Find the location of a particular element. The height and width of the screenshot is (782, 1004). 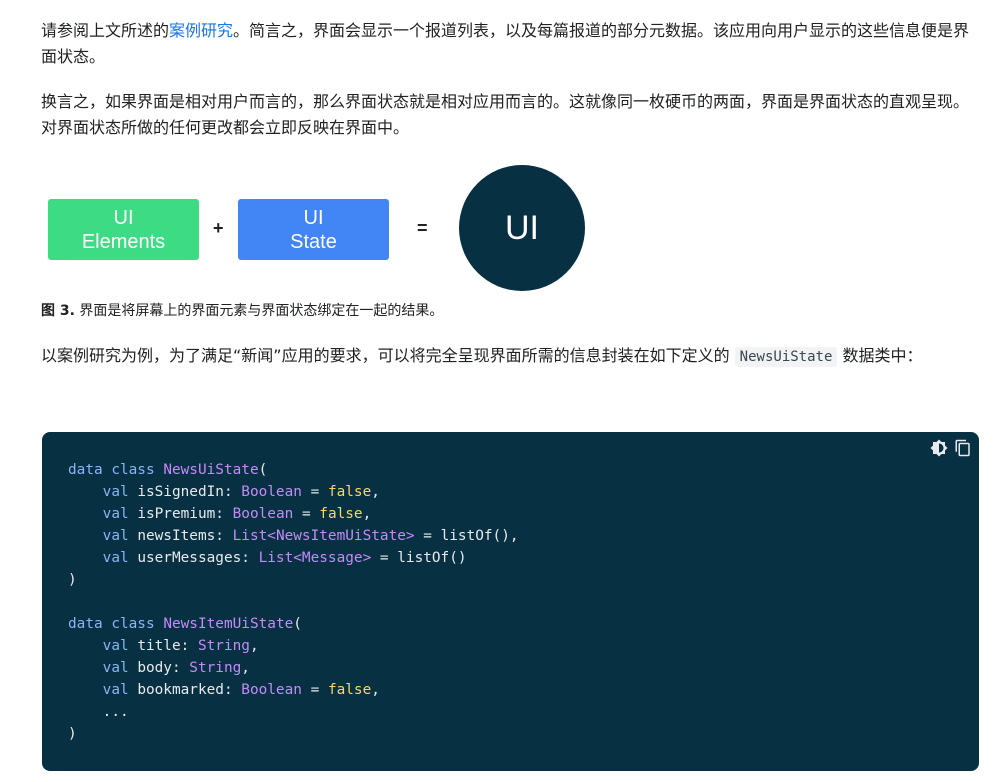

copy-code-button is located at coordinates (963, 448).